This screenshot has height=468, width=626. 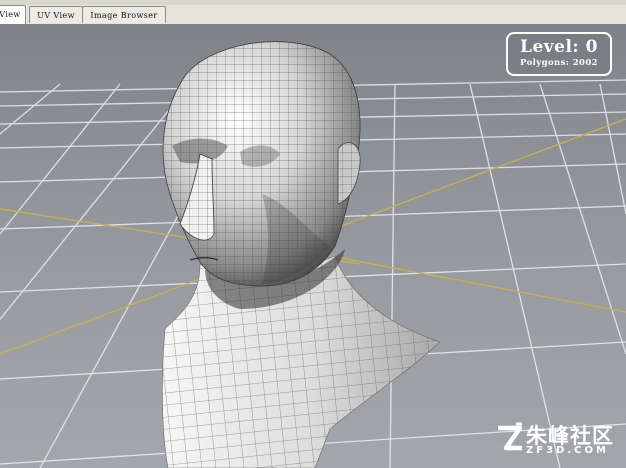 I want to click on tab-view: View, so click(x=13, y=14).